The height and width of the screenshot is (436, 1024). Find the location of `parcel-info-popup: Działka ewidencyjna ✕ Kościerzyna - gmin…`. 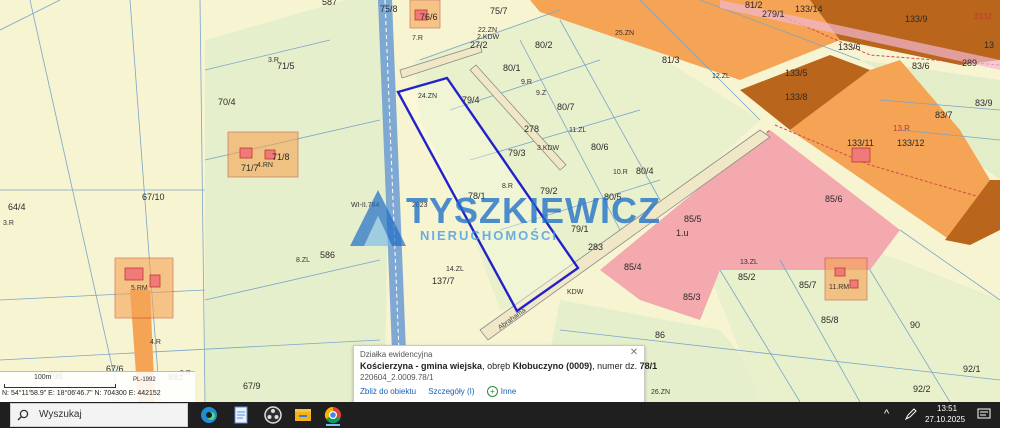

parcel-info-popup: Działka ewidencyjna ✕ Kościerzyna - gmin… is located at coordinates (505, 374).